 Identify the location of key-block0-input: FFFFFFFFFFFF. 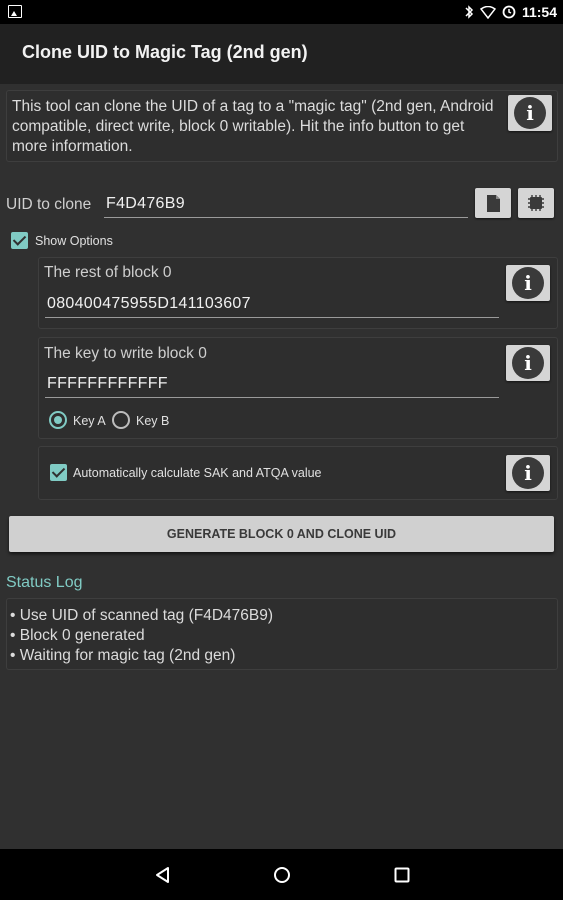
(272, 385).